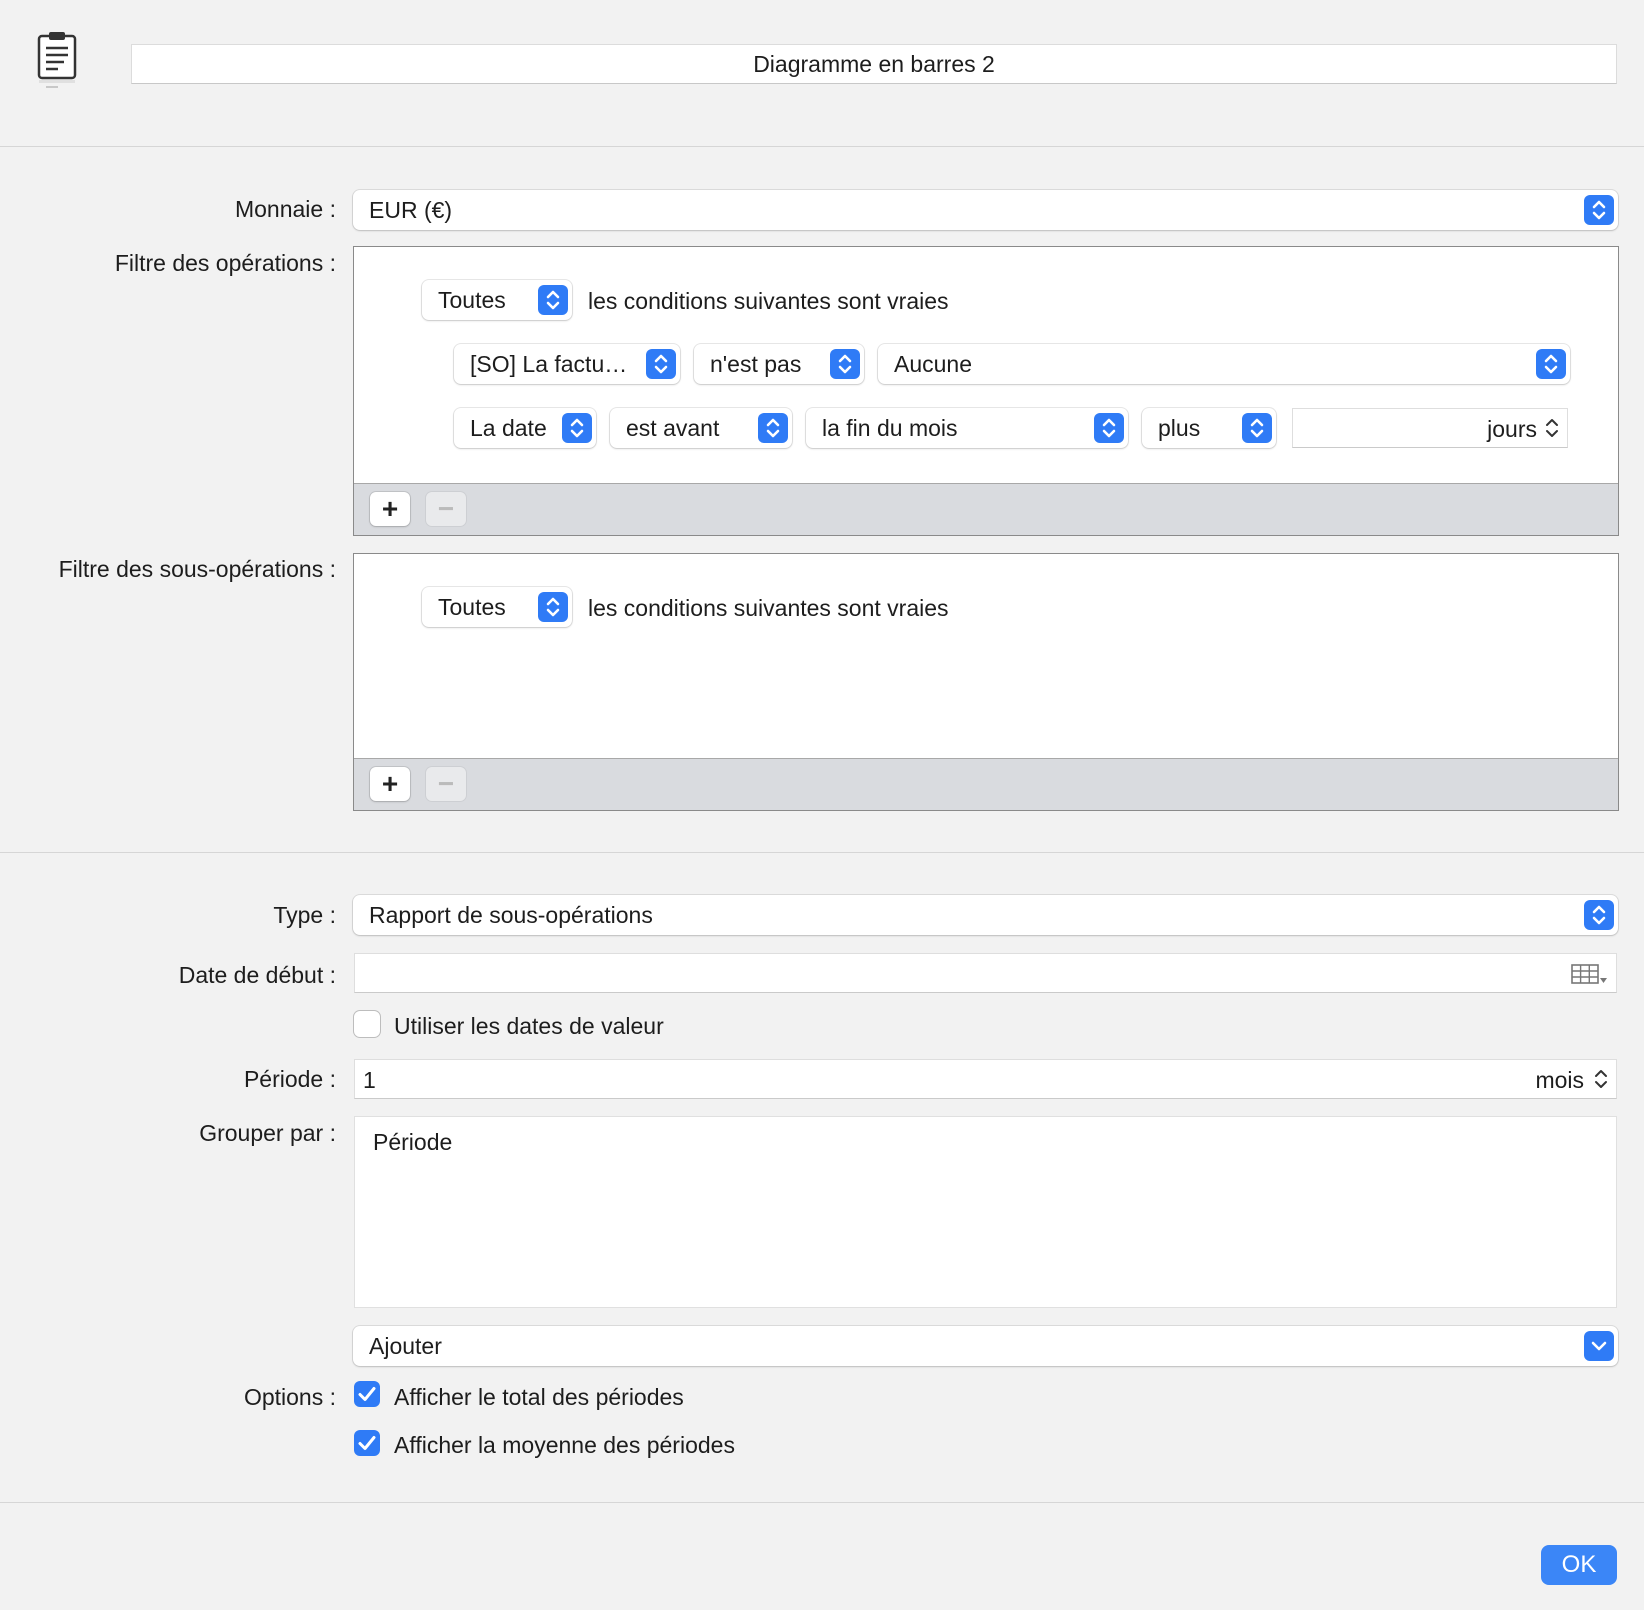 This screenshot has height=1610, width=1644. Describe the element at coordinates (529, 1026) in the screenshot. I see `value-dates-label: Utiliser les dates de valeur` at that location.